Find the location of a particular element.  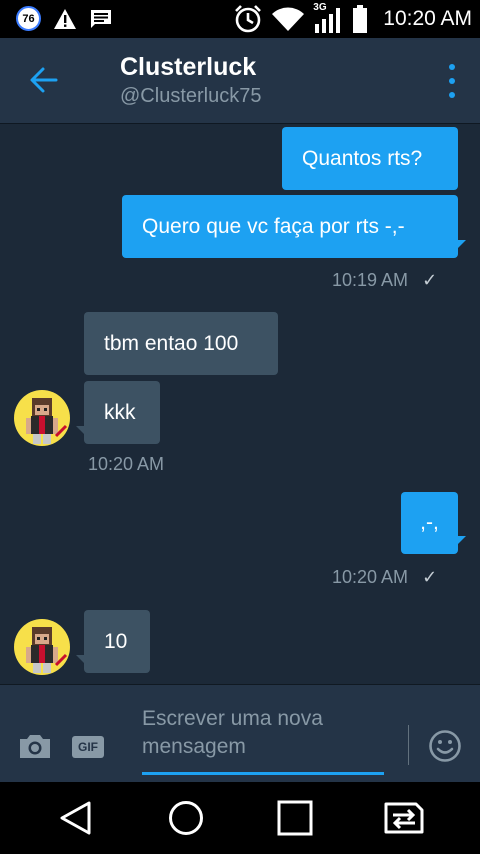

back-arrow-icon is located at coordinates (44, 80).